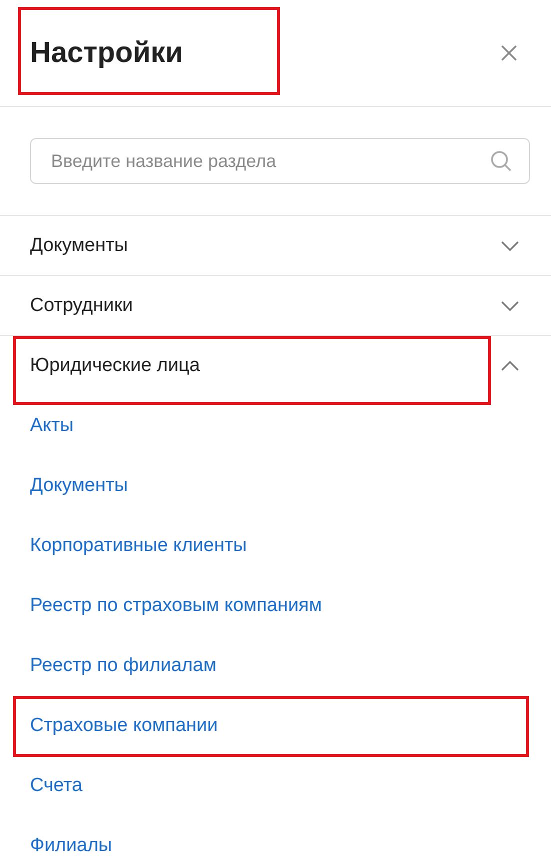 Image resolution: width=551 pixels, height=866 pixels. What do you see at coordinates (501, 161) in the screenshot?
I see `search-icon` at bounding box center [501, 161].